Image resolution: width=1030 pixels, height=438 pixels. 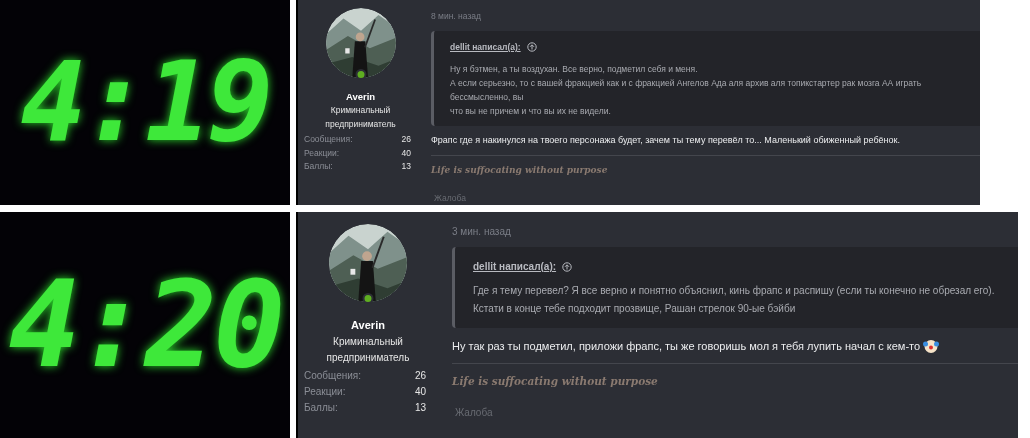 I want to click on quote-text: Кстати в конце тебе подходит прозвище, Рашан стрелок 90-ые бэйби, so click(x=635, y=309).